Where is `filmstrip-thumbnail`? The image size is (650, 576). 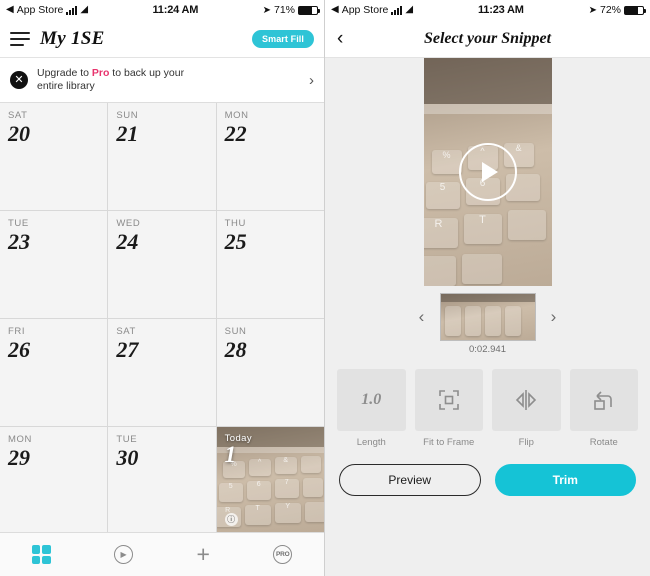
filmstrip-thumbnail is located at coordinates (487, 317).